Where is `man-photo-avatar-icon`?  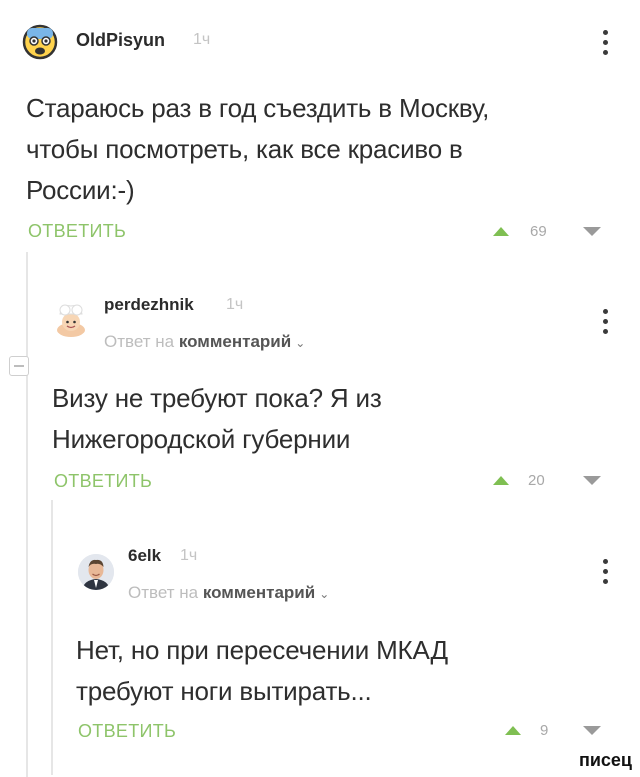
man-photo-avatar-icon is located at coordinates (96, 572).